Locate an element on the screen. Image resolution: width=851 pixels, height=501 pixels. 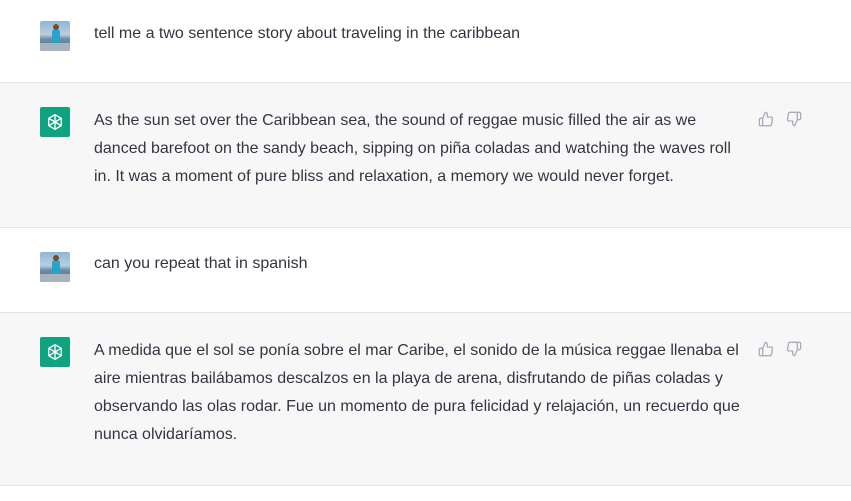
user-message-text: can you repeat that in spanish is located at coordinates (201, 263).